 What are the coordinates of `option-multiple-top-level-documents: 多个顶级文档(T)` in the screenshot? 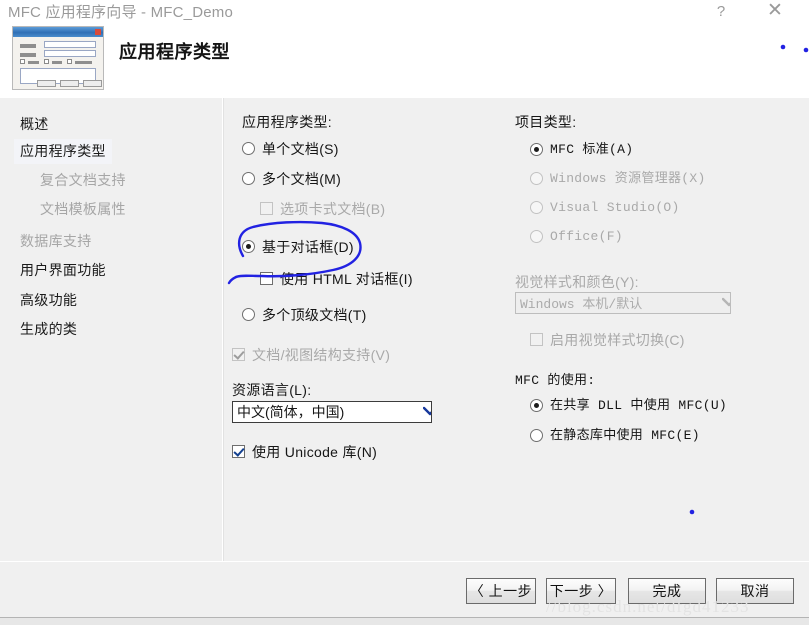 It's located at (304, 315).